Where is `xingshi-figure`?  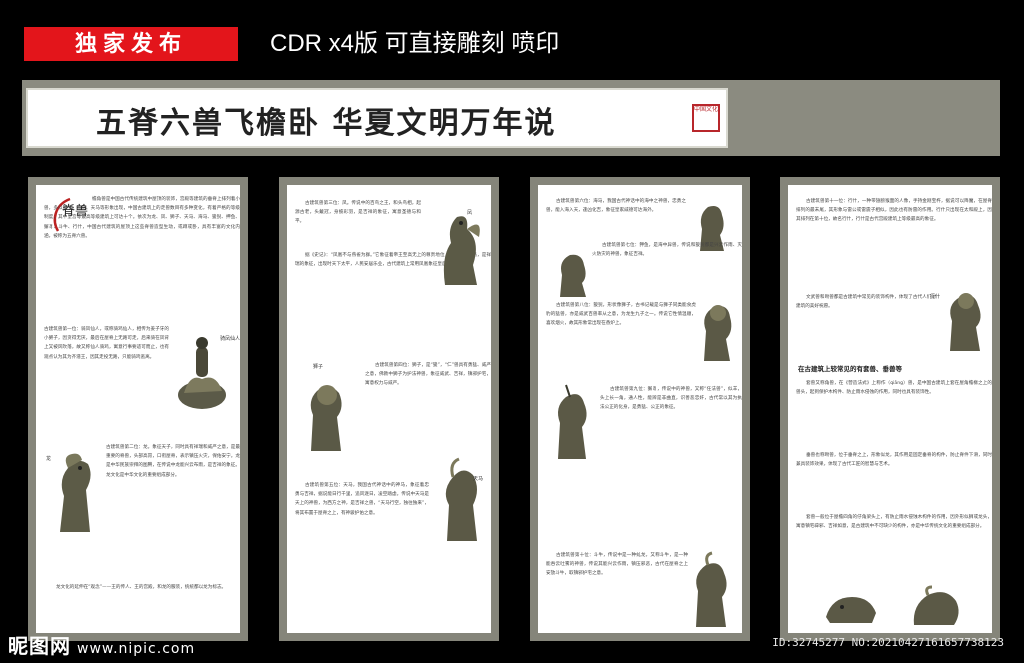
xingshi-figure is located at coordinates (965, 322).